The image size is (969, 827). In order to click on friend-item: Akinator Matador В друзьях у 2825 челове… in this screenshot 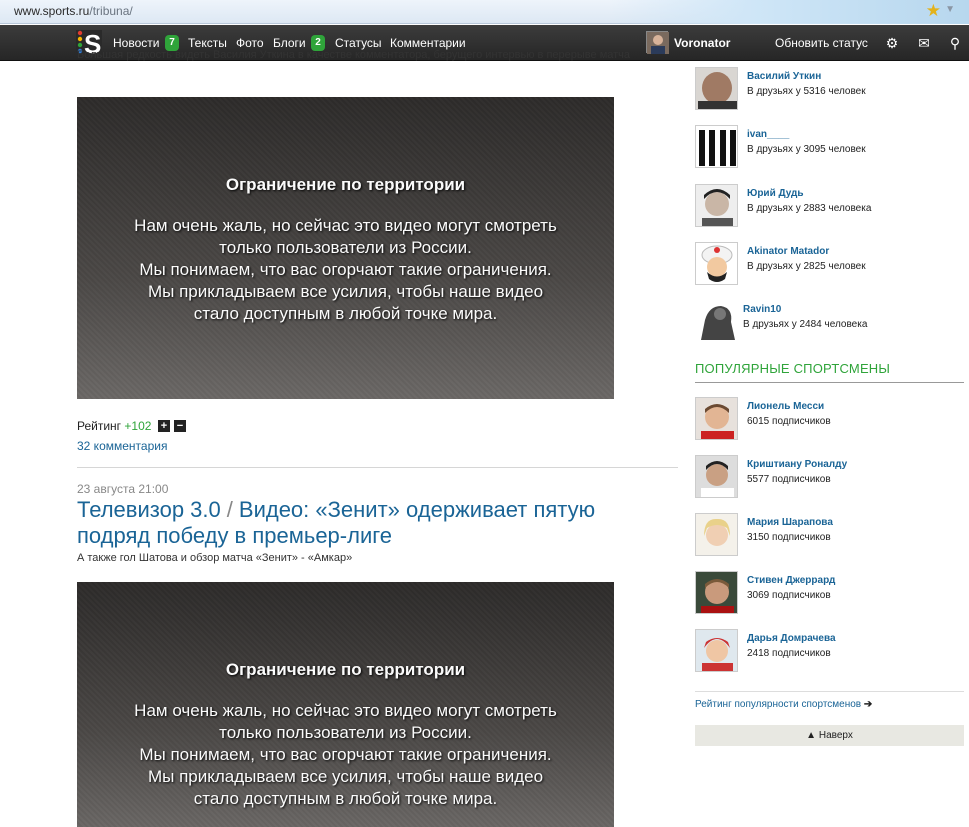, I will do `click(830, 264)`.